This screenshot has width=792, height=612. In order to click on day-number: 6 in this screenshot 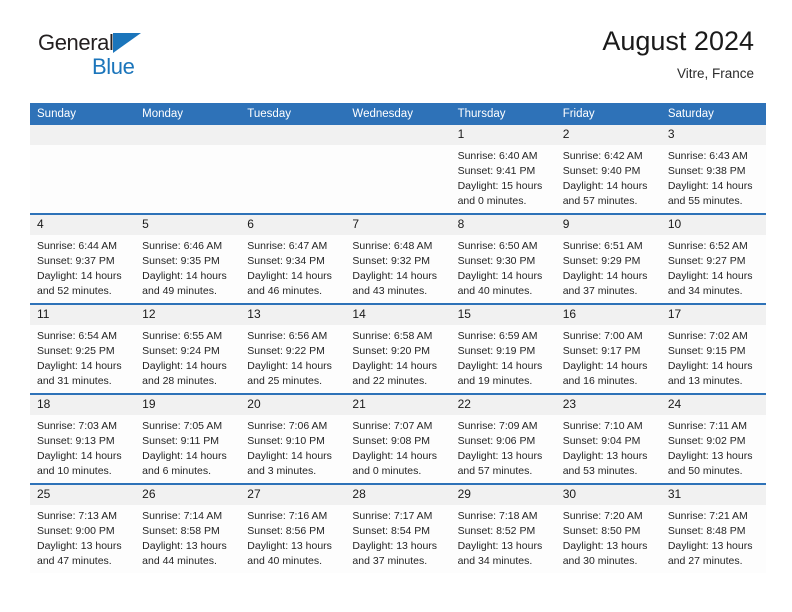, I will do `click(293, 225)`.